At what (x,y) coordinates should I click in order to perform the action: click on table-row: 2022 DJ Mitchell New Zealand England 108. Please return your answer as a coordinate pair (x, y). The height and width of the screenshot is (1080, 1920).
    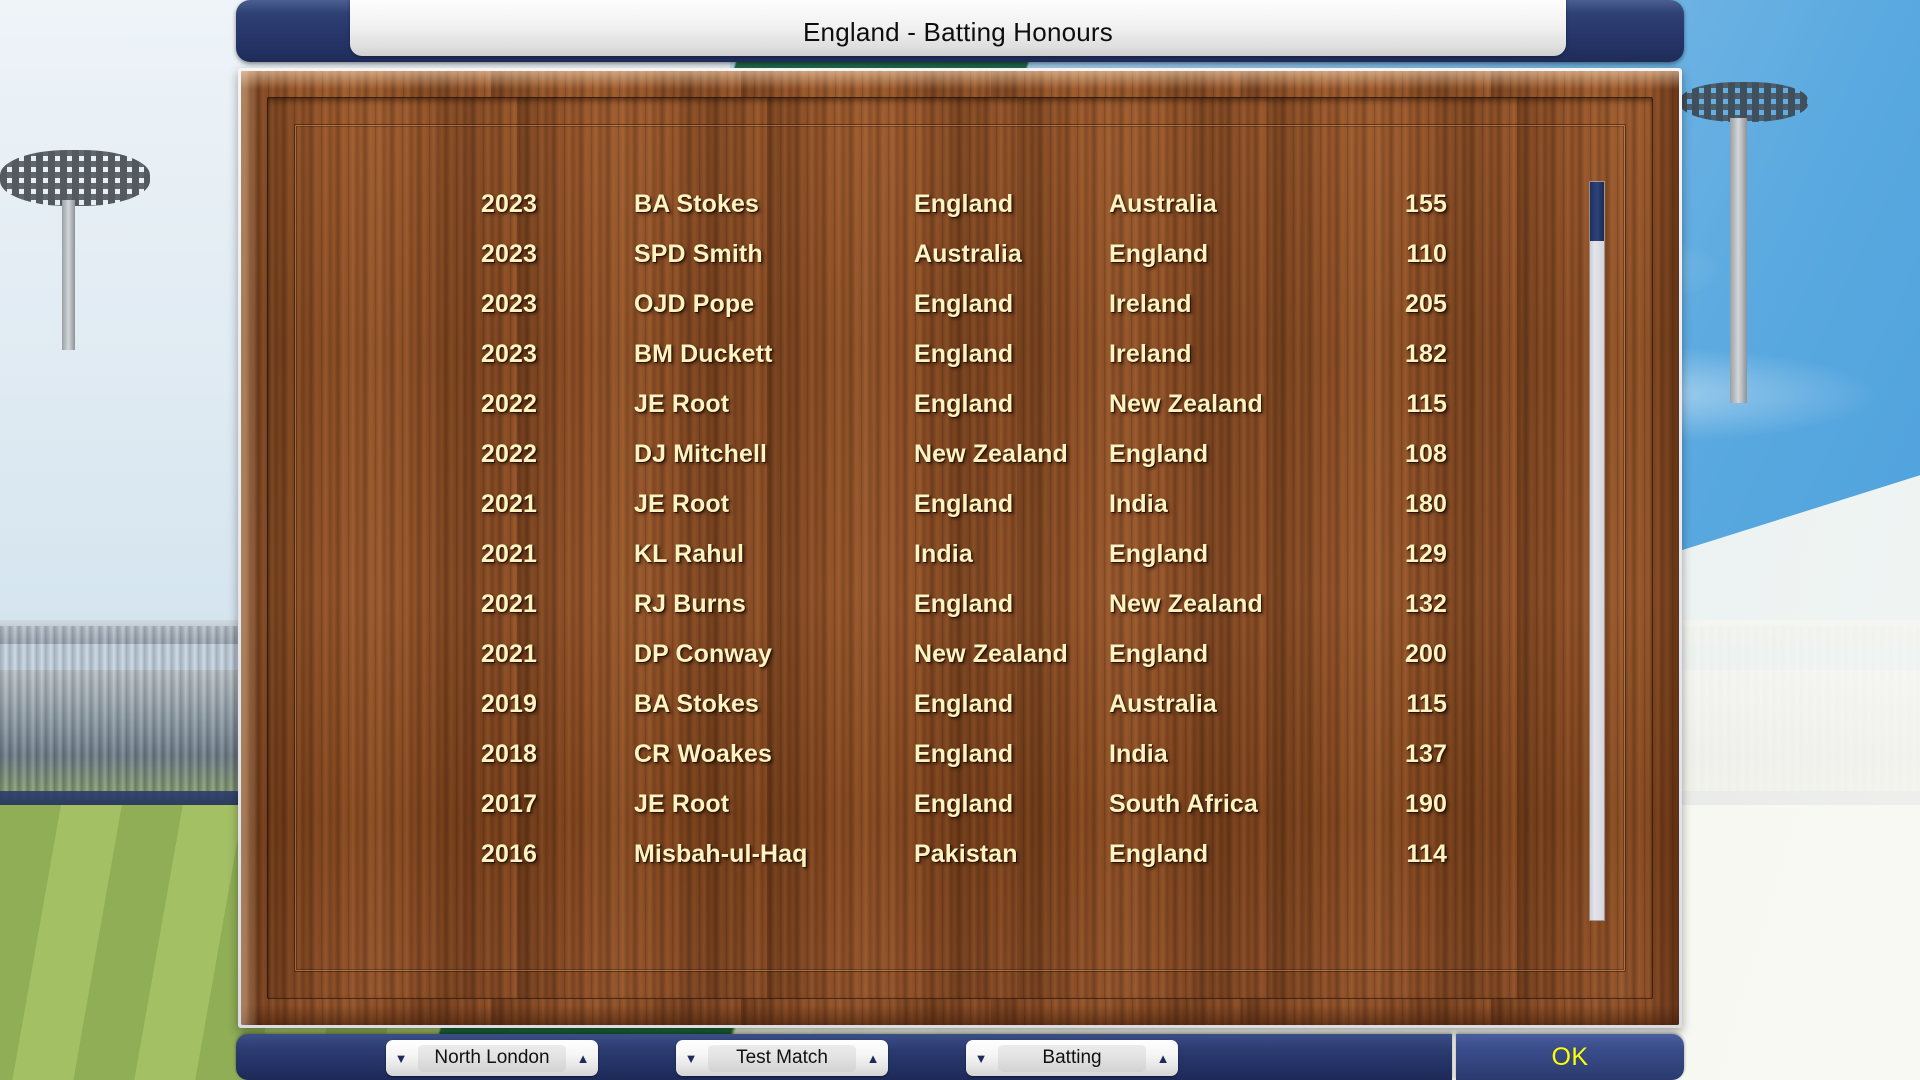
    Looking at the image, I should click on (974, 454).